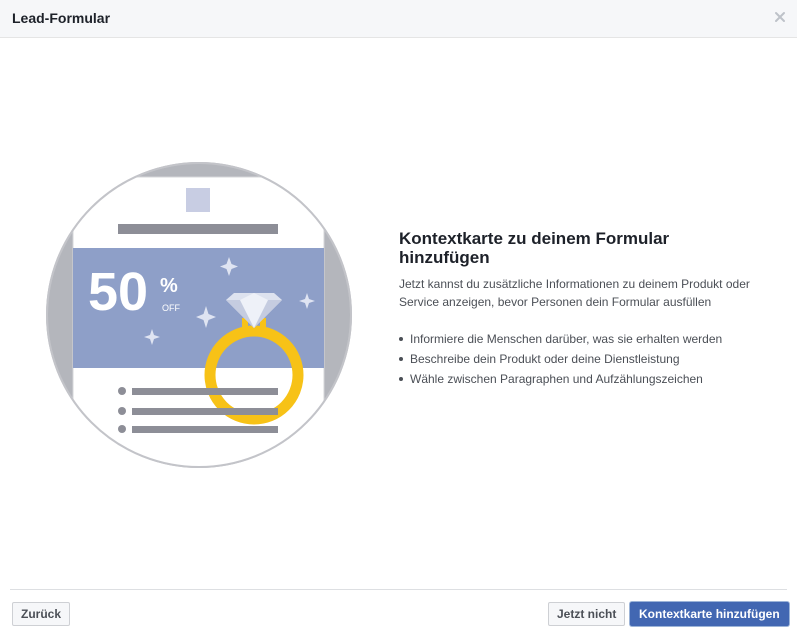 This screenshot has height=634, width=797. What do you see at coordinates (398, 19) in the screenshot?
I see `dialog-header: Lead-Formular` at bounding box center [398, 19].